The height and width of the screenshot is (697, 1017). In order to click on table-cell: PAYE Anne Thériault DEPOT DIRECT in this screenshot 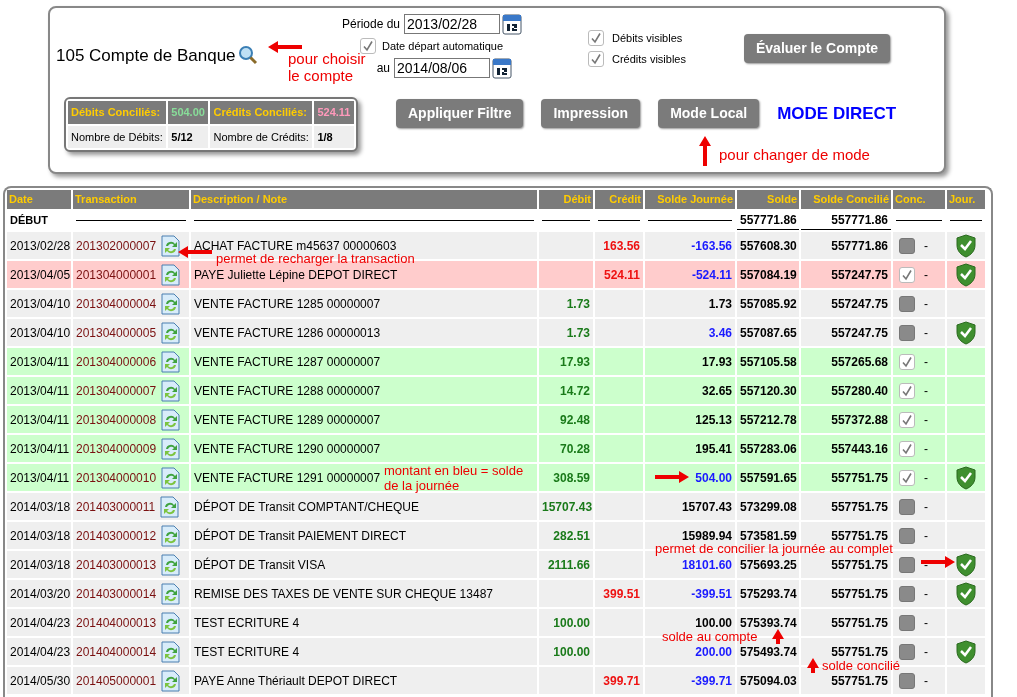, I will do `click(364, 680)`.